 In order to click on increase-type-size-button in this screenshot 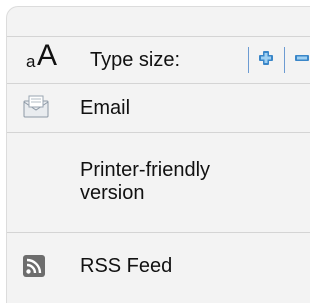, I will do `click(266, 58)`.